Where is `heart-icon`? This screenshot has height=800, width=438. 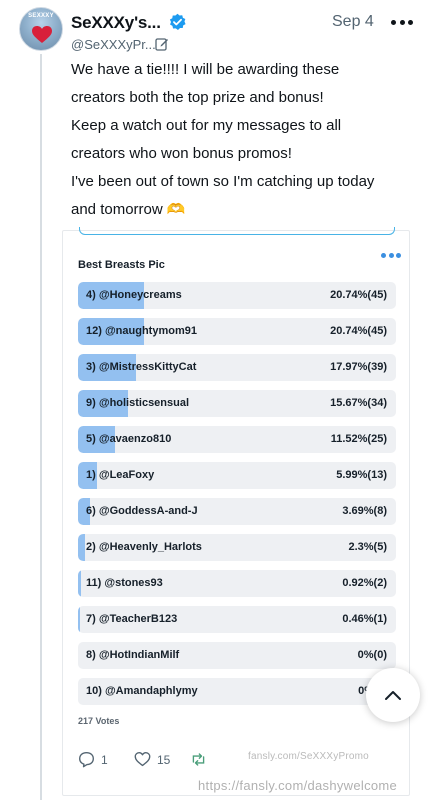
heart-icon is located at coordinates (42, 34).